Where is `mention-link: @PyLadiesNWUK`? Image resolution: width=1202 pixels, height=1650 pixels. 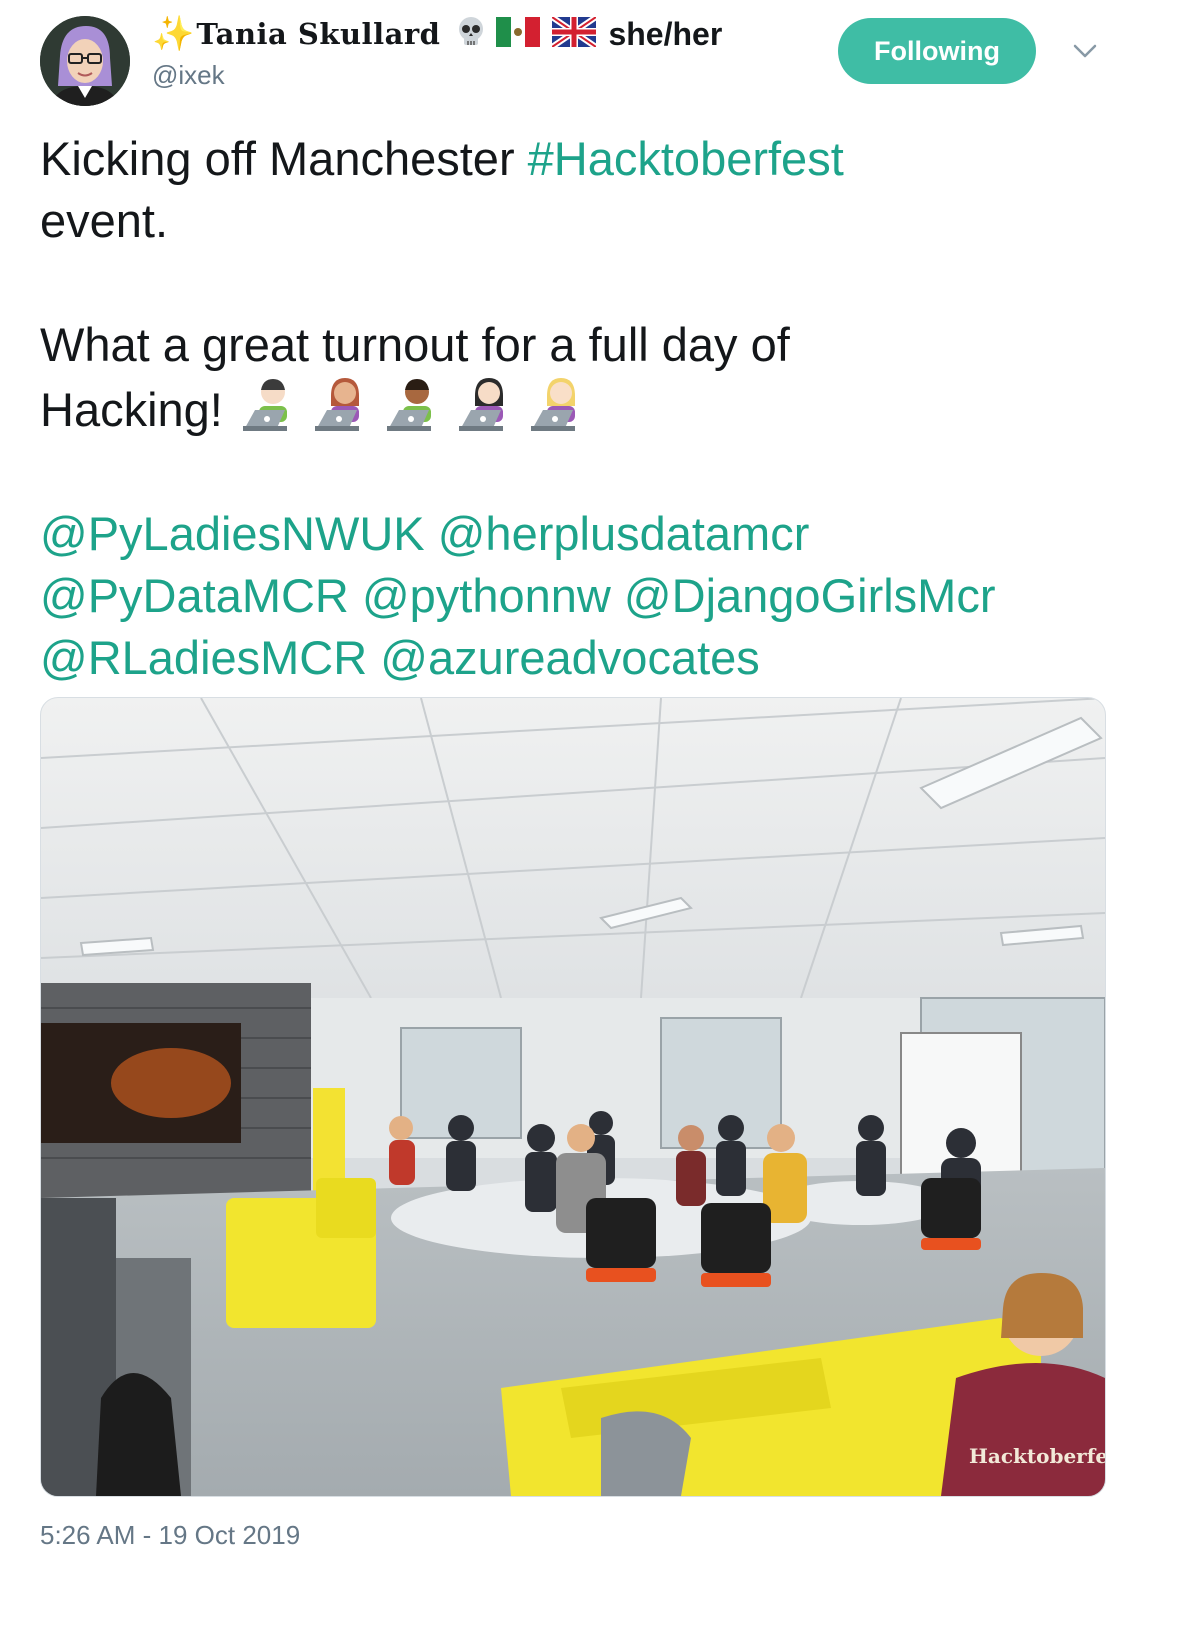
mention-link: @PyLadiesNWUK is located at coordinates (232, 533).